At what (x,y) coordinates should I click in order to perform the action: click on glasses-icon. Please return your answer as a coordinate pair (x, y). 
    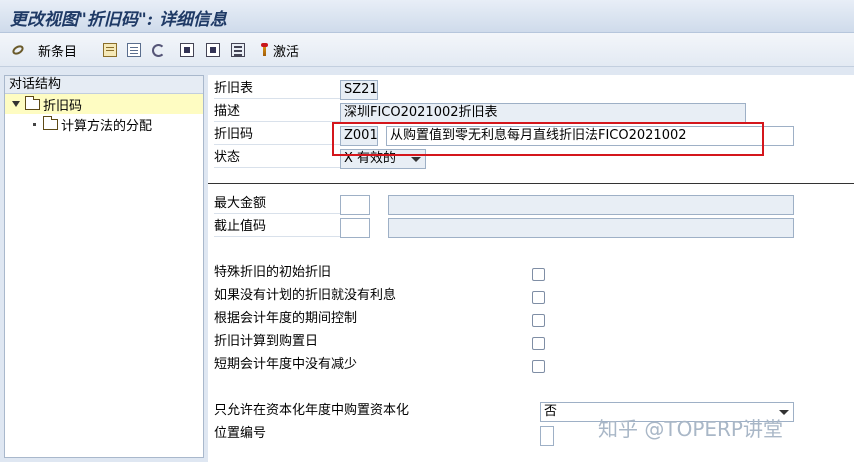
    Looking at the image, I should click on (18, 50).